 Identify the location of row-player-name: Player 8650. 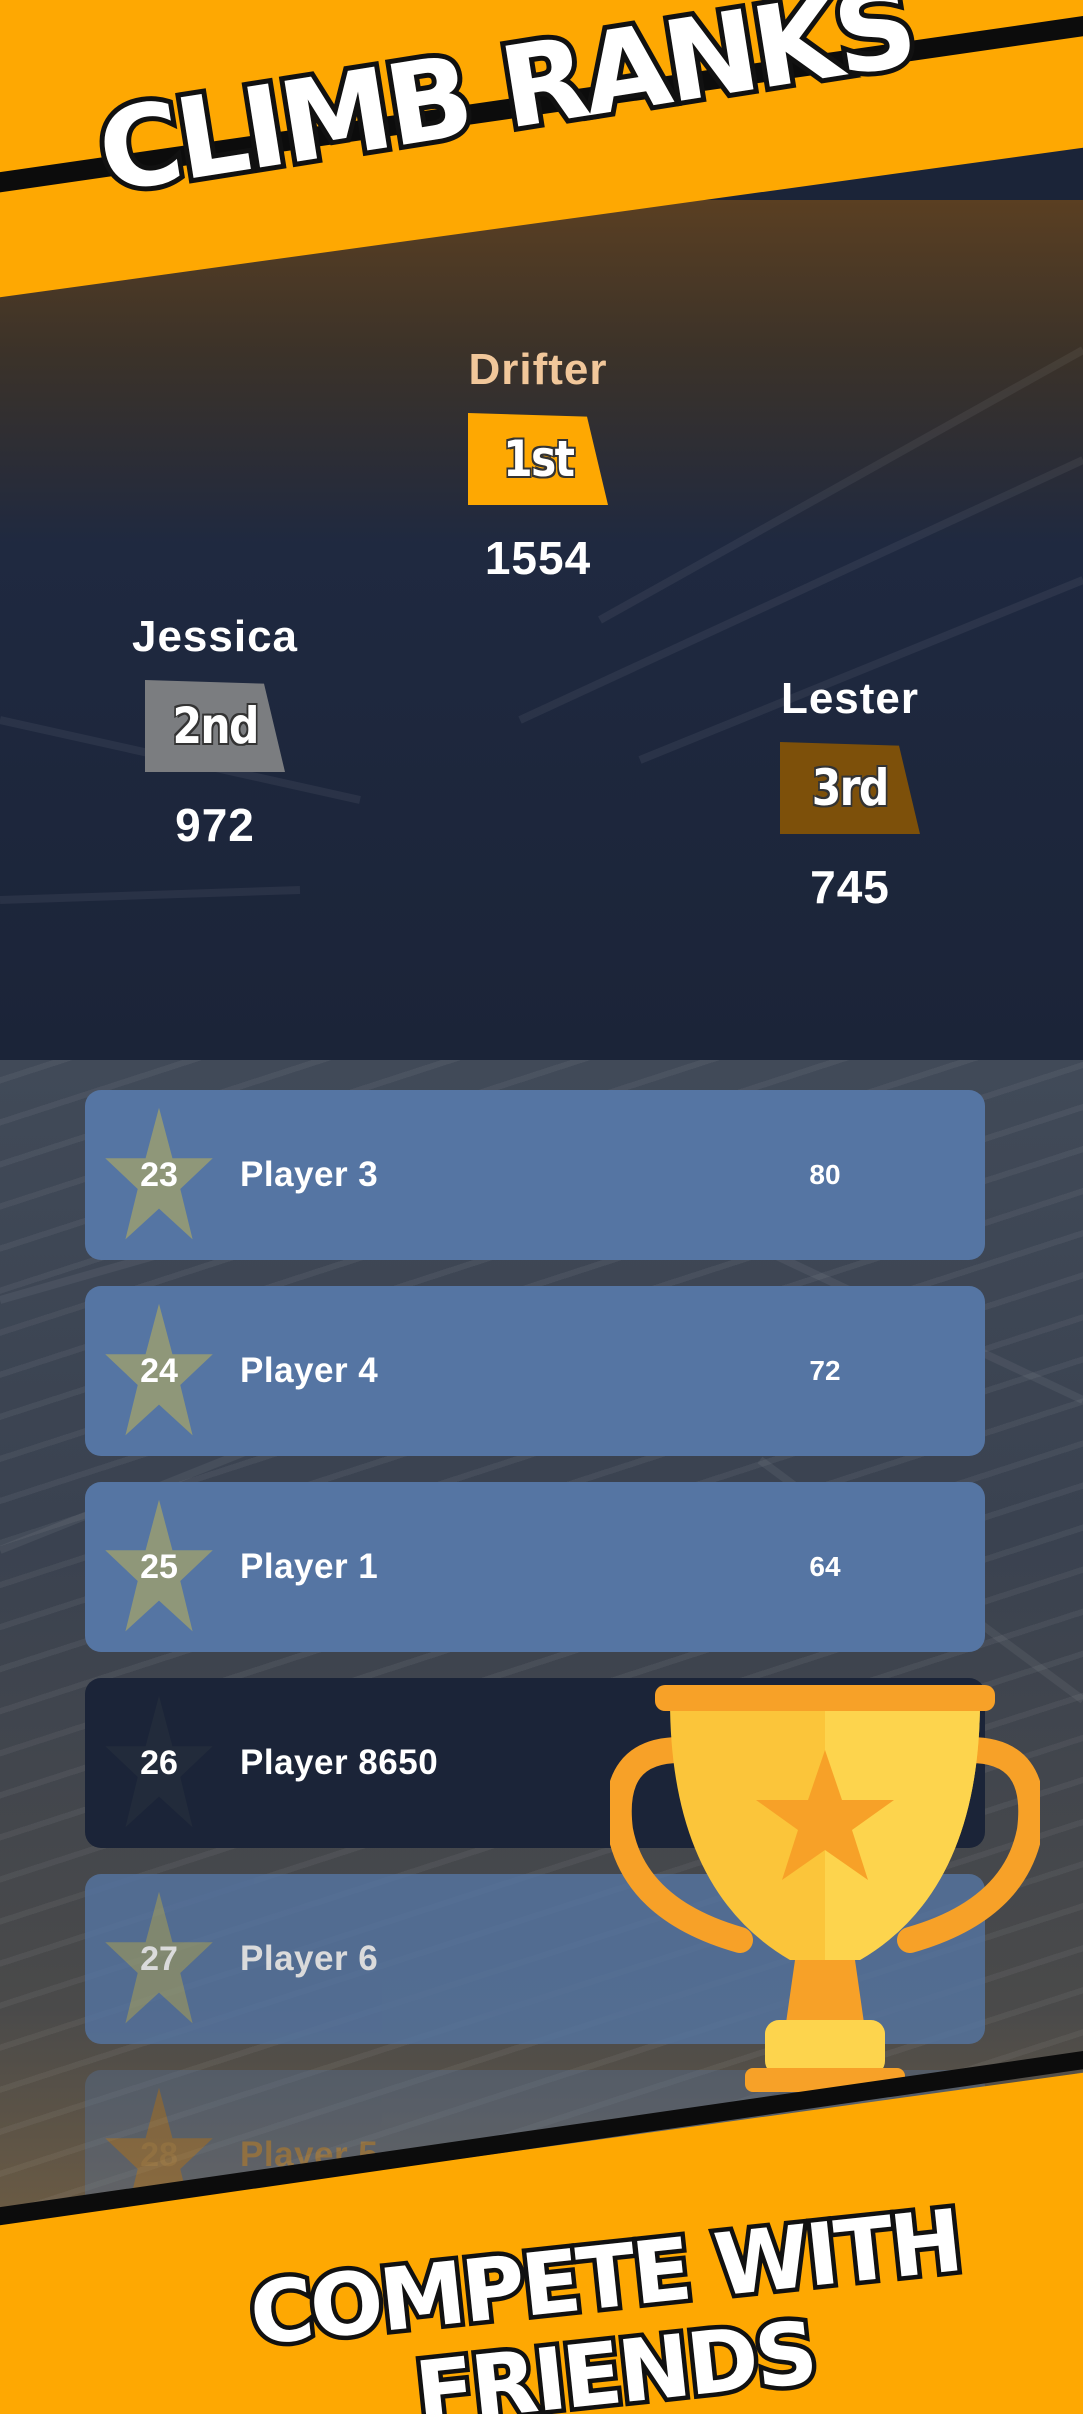
(339, 1762).